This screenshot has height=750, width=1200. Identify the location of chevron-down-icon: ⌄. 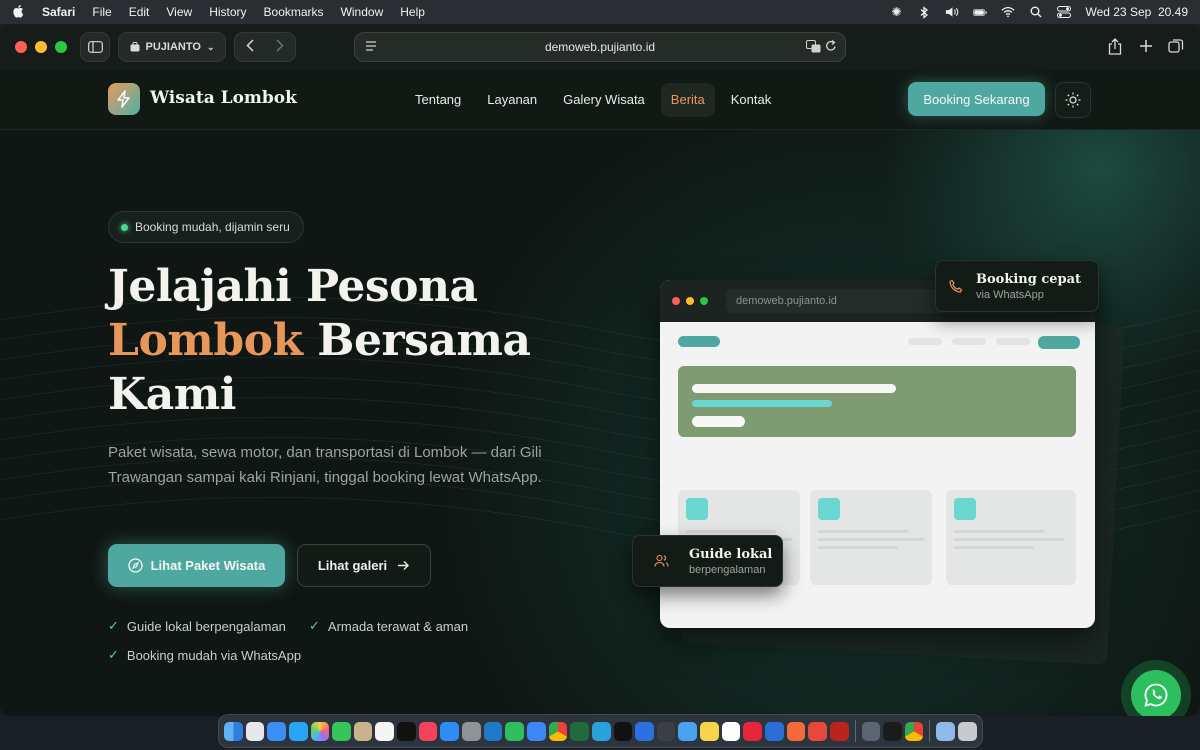
(210, 46).